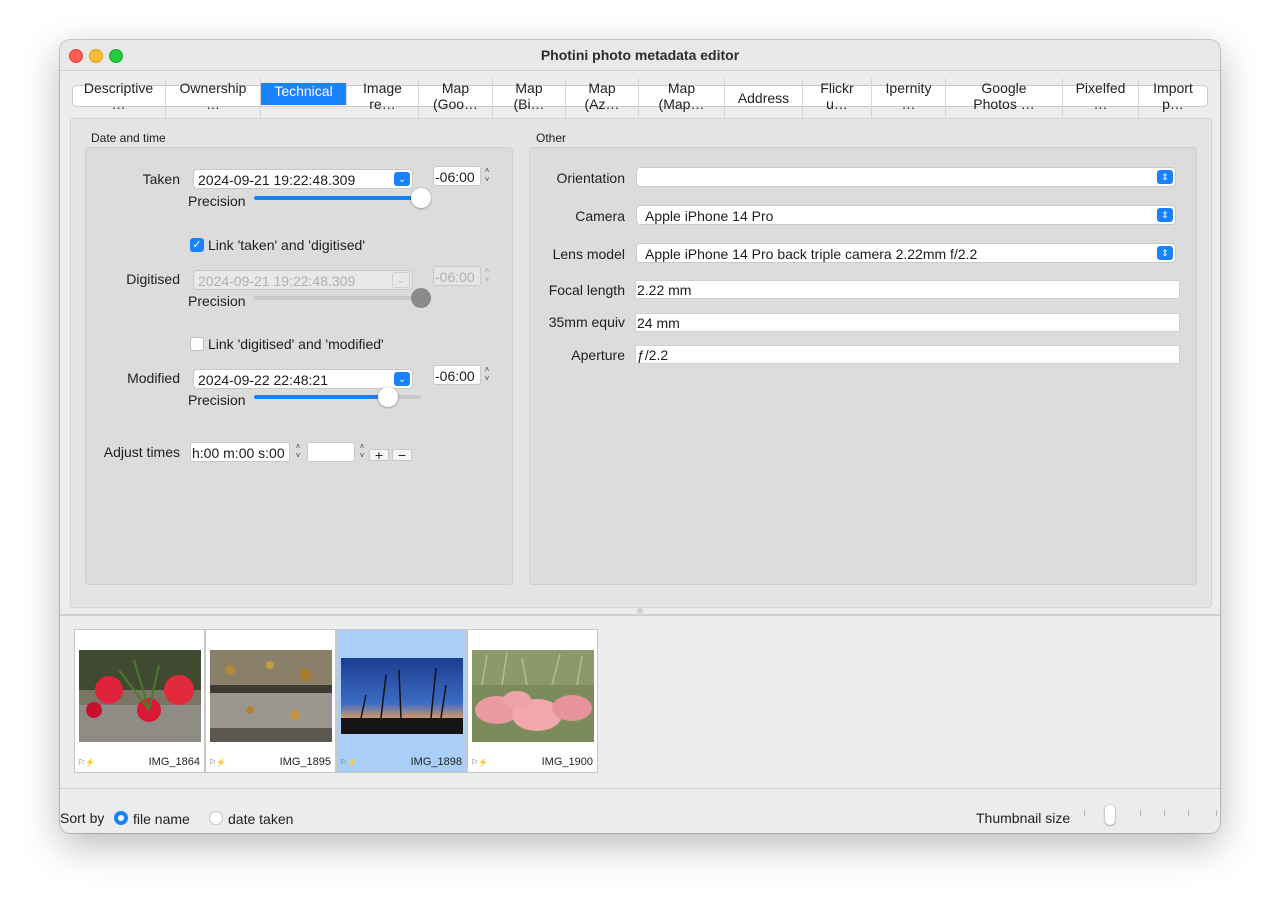 This screenshot has width=1280, height=913. I want to click on window-title: Photini photo metadata editor, so click(640, 55).